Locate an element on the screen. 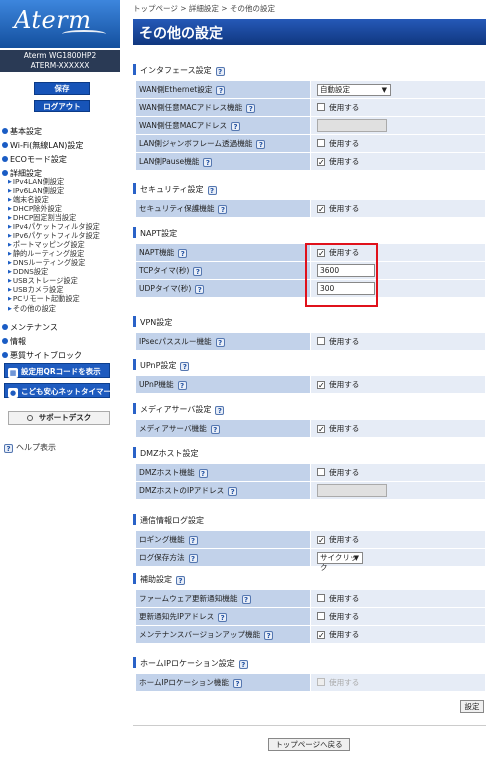  setting-row: IPsecパススルー機能? 使用する is located at coordinates (310, 341).